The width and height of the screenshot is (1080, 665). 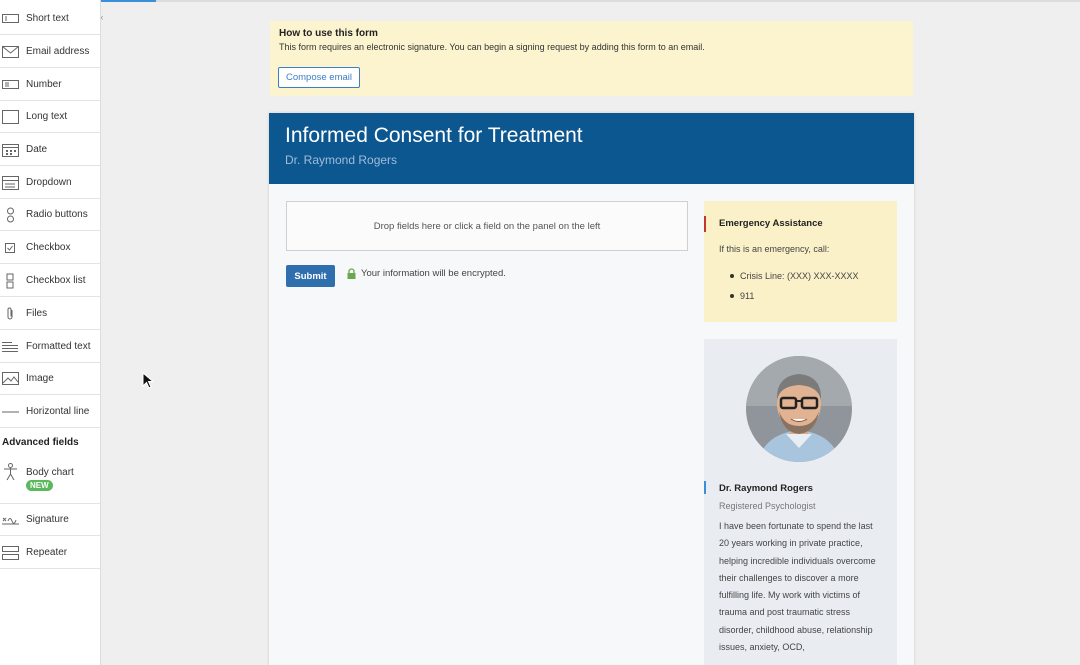 What do you see at coordinates (50, 472) in the screenshot?
I see `sidebar-item-label: Body chart` at bounding box center [50, 472].